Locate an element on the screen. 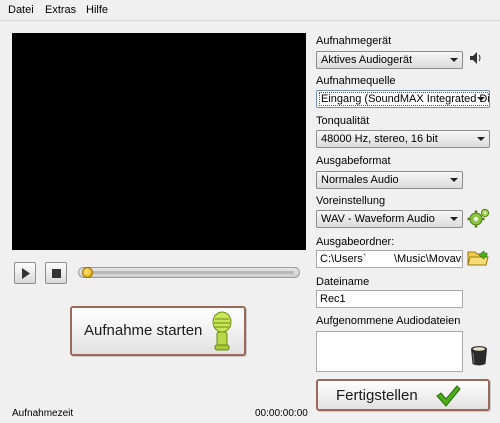  quality-select: 48000 Hz, stereo, 16 bit is located at coordinates (403, 139).